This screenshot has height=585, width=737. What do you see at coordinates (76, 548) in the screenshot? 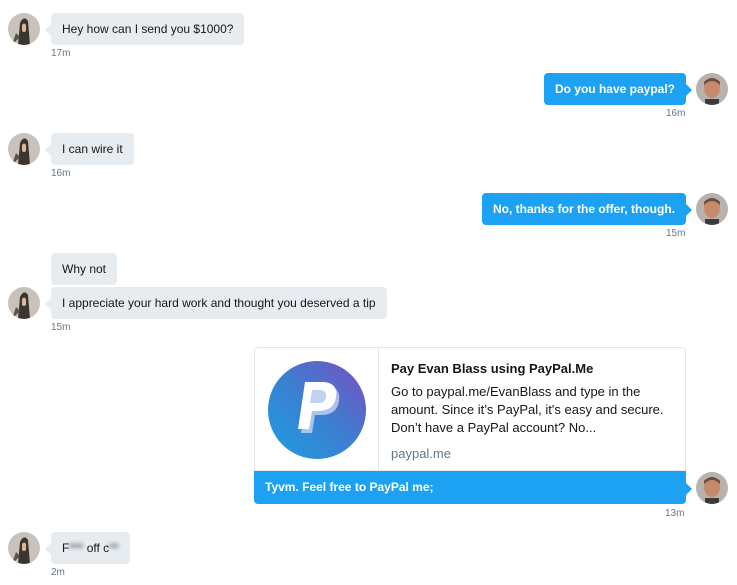
I see `censored-text: ***` at bounding box center [76, 548].